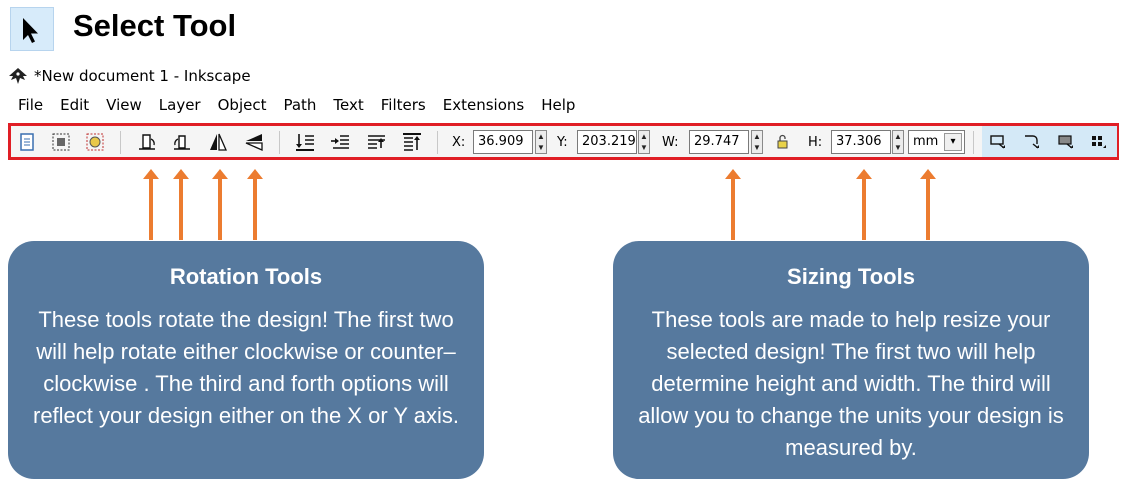 The height and width of the screenshot is (491, 1129). I want to click on scale-stroke-icon, so click(998, 141).